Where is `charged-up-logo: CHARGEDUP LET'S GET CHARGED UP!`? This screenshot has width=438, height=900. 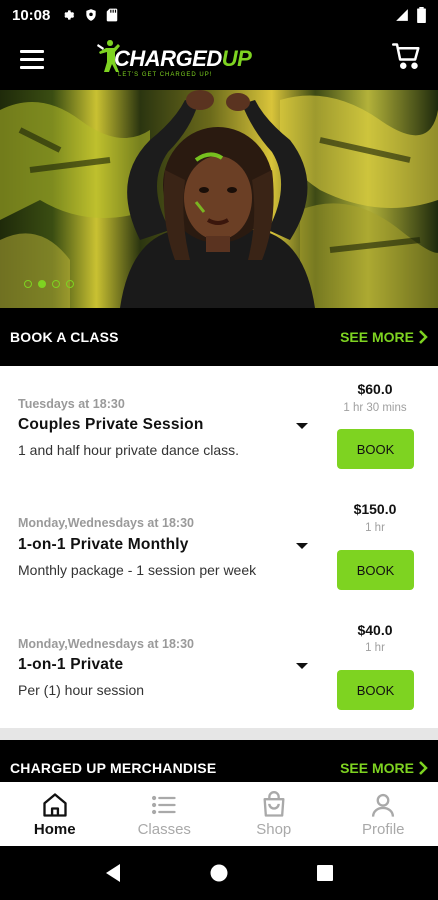
charged-up-logo: CHARGEDUP LET'S GET CHARGED UP! is located at coordinates (174, 60).